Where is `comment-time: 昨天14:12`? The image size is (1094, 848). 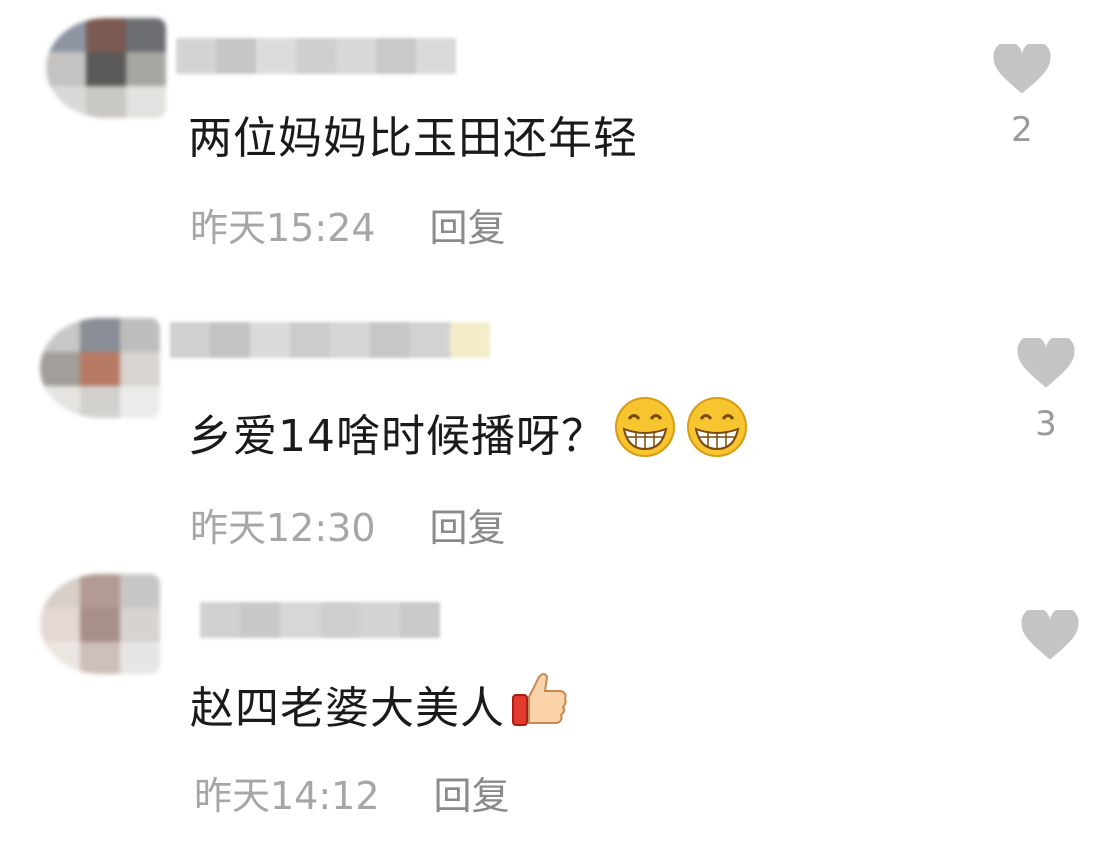 comment-time: 昨天14:12 is located at coordinates (287, 795).